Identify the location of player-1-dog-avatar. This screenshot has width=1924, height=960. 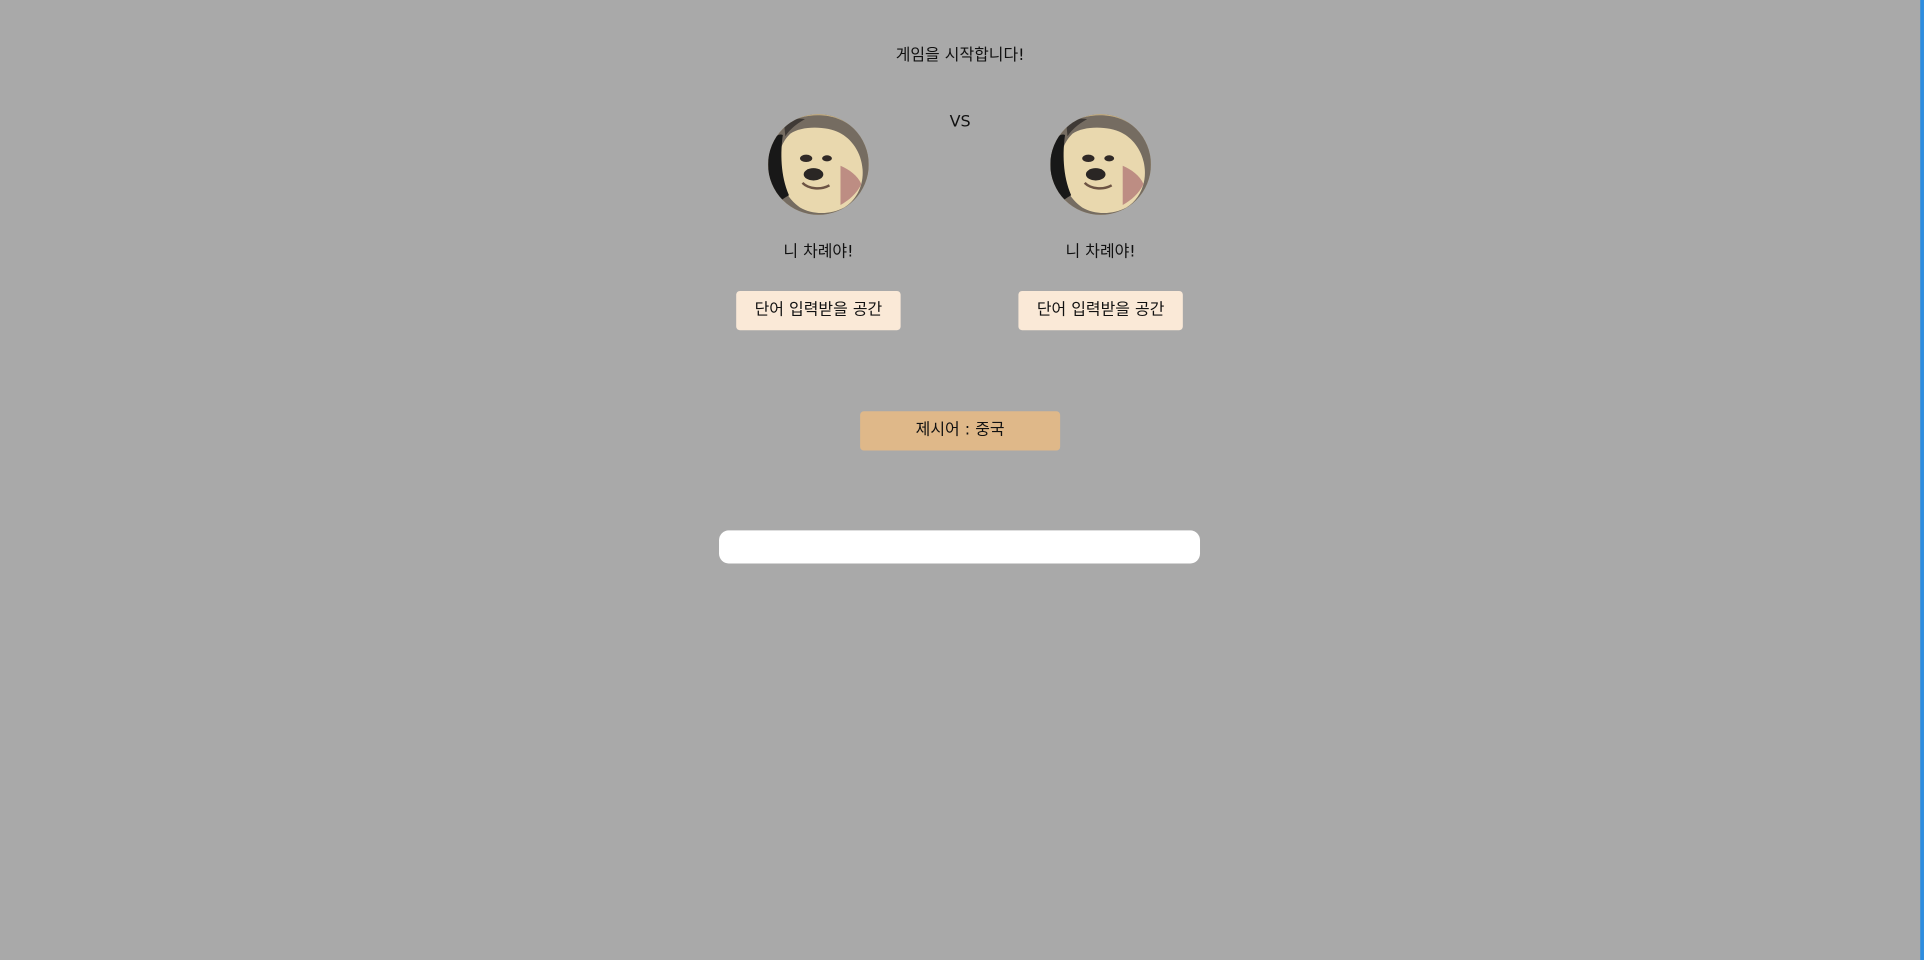
(818, 164).